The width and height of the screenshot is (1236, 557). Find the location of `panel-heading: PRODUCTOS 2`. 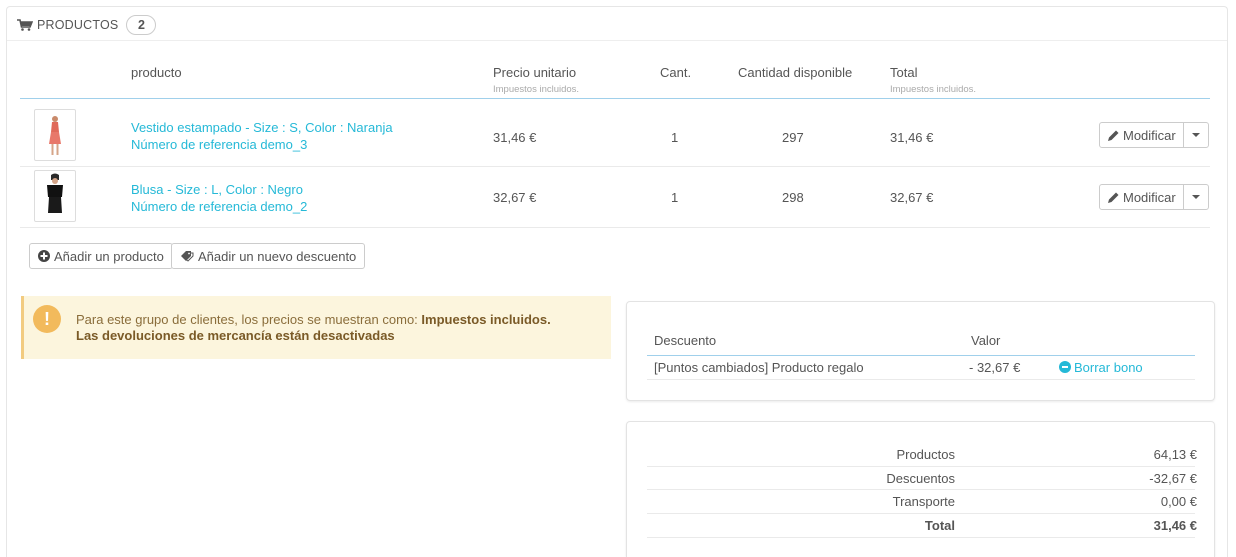

panel-heading: PRODUCTOS 2 is located at coordinates (87, 25).